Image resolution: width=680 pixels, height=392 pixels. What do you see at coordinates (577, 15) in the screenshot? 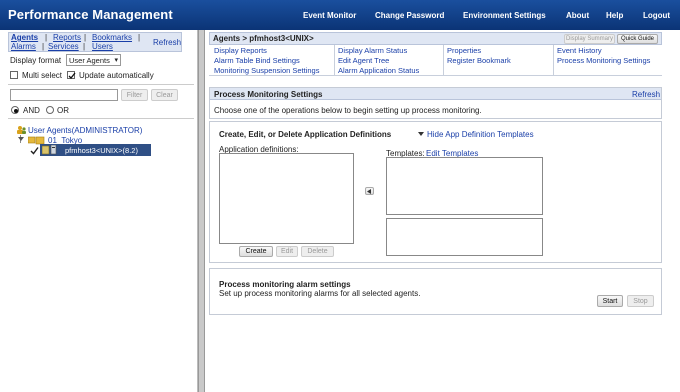
I see `nav-about: About` at bounding box center [577, 15].